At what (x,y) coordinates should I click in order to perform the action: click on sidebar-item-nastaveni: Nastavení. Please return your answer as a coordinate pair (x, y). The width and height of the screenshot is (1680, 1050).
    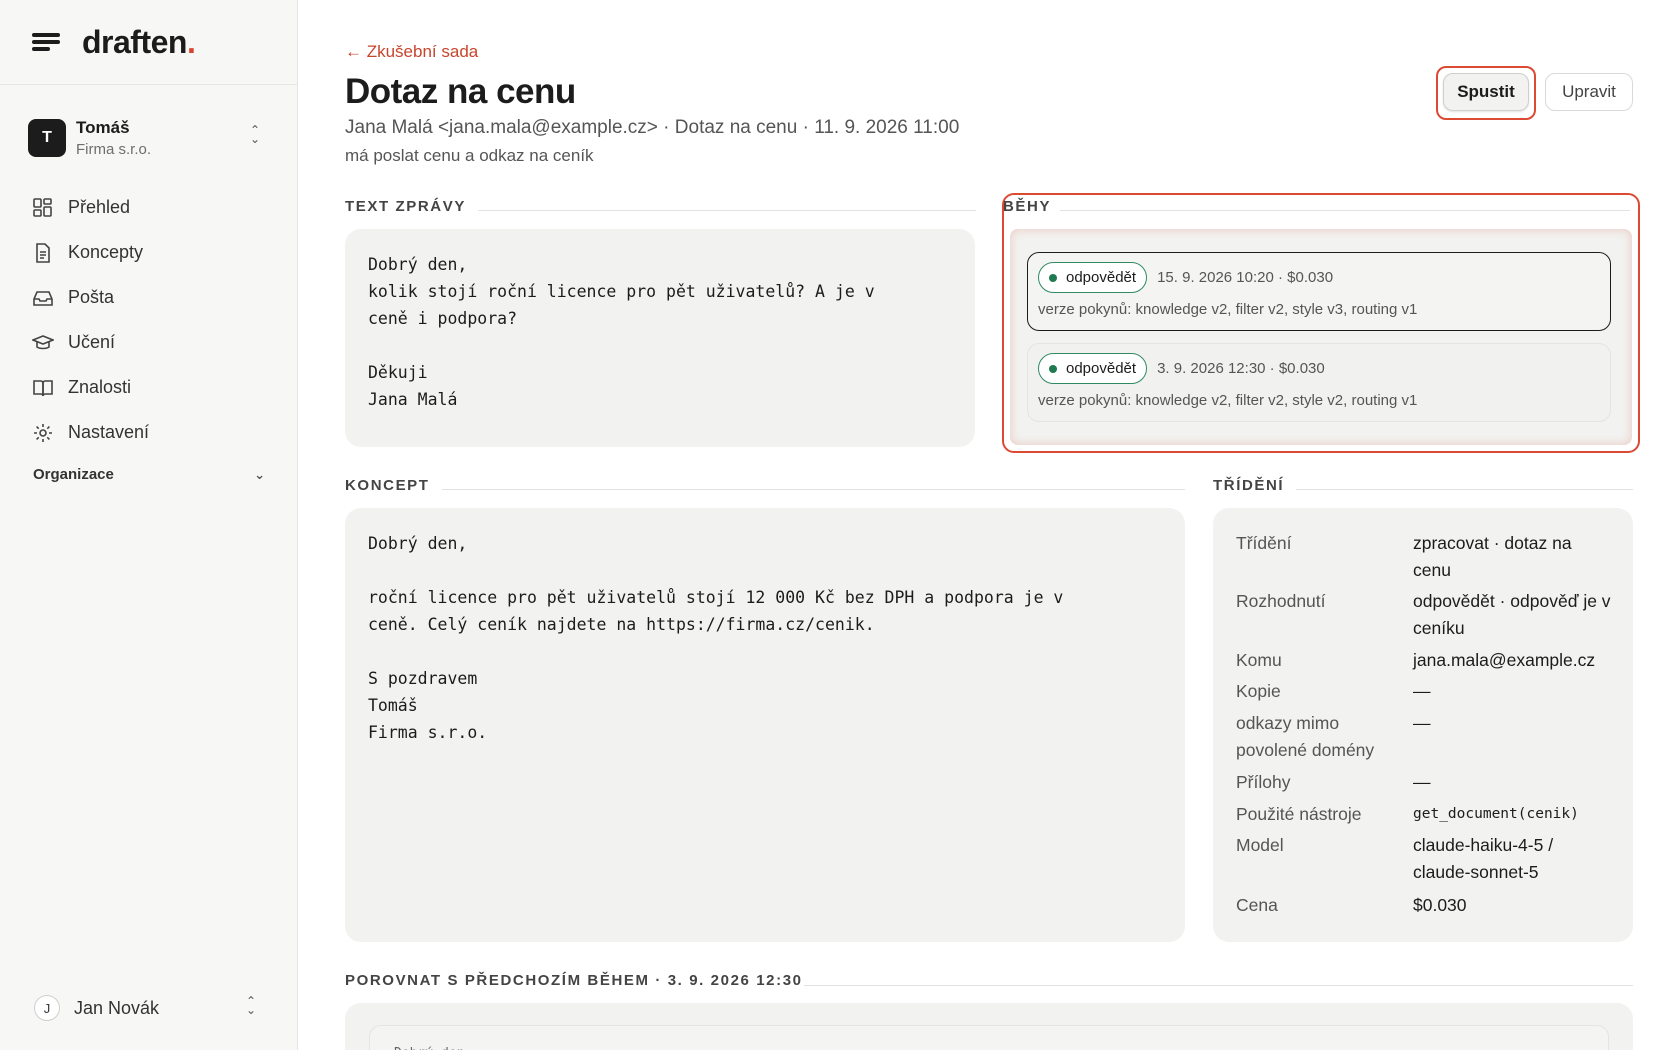
    Looking at the image, I should click on (152, 432).